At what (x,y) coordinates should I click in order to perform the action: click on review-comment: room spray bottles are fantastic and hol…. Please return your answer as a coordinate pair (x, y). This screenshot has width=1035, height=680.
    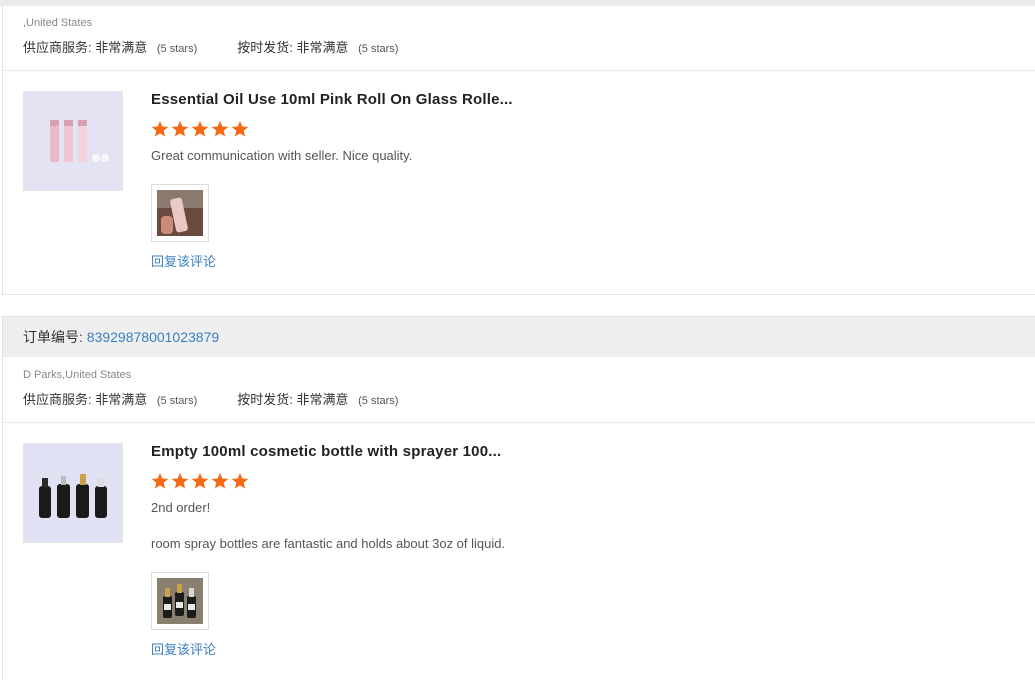
    Looking at the image, I should click on (328, 543).